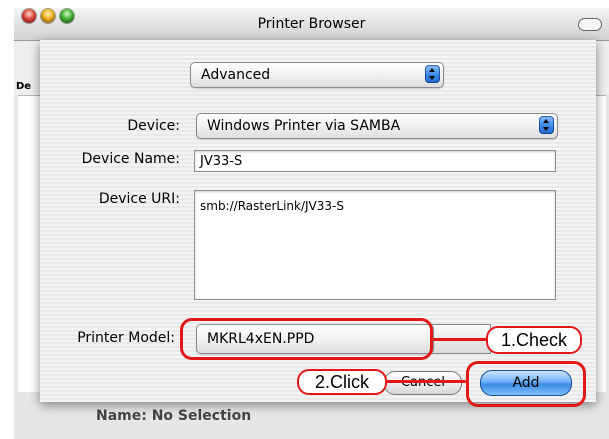 The image size is (609, 439). What do you see at coordinates (311, 24) in the screenshot?
I see `window-title: Printer Browser` at bounding box center [311, 24].